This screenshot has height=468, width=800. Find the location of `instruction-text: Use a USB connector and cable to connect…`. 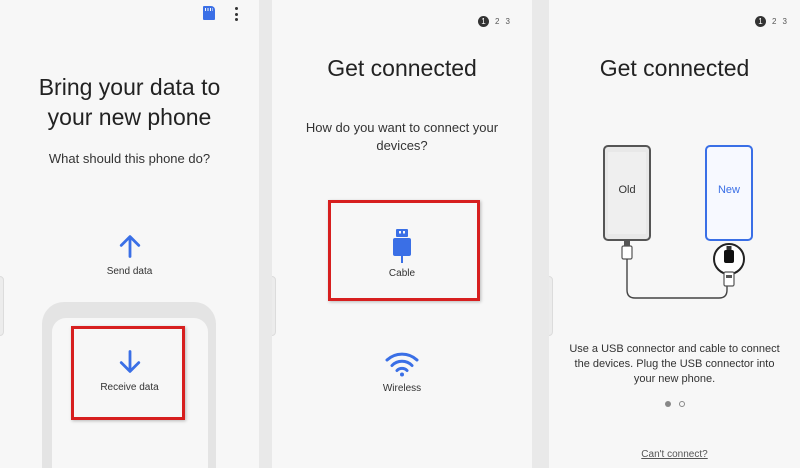

instruction-text: Use a USB connector and cable to connect… is located at coordinates (674, 364).